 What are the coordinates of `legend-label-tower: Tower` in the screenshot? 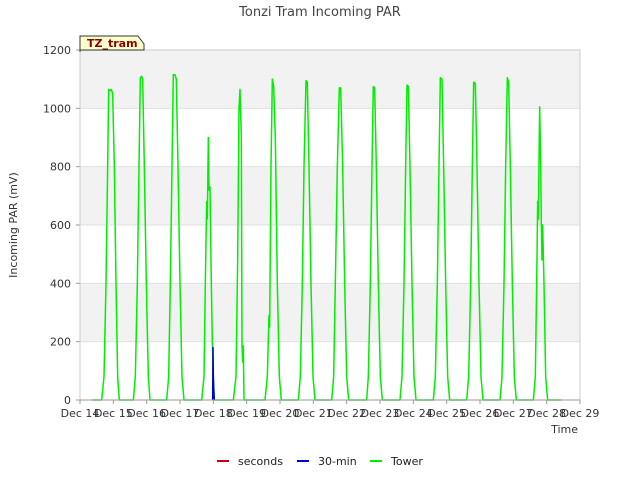 It's located at (406, 461).